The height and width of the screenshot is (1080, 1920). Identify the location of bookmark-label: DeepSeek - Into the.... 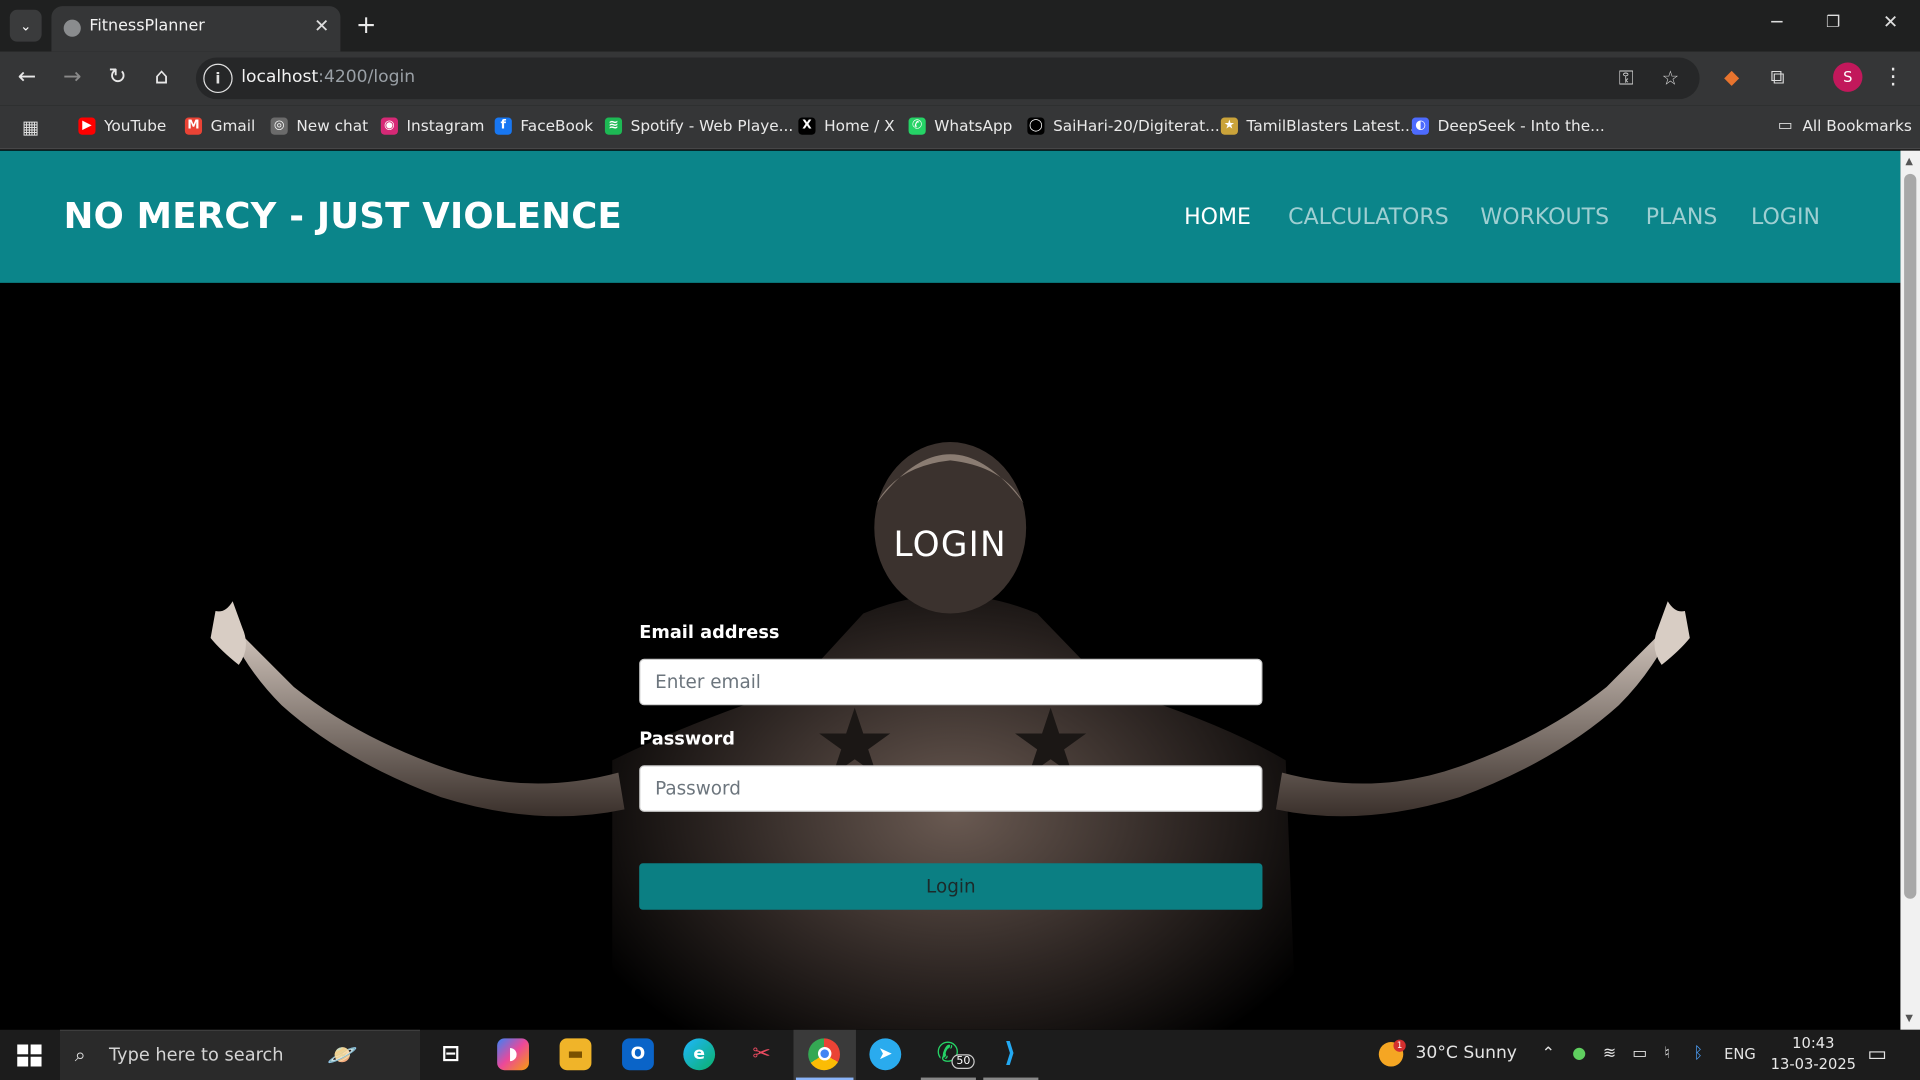
(1521, 125).